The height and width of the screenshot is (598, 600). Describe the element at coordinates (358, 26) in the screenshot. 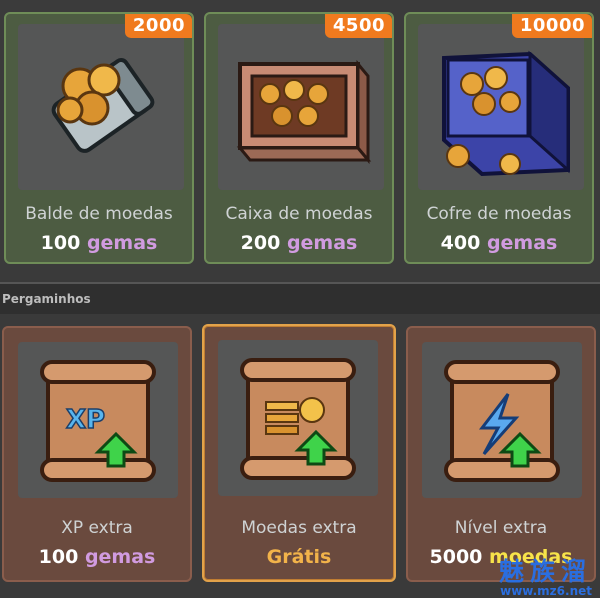

I see `quantity-badge: 4500` at that location.